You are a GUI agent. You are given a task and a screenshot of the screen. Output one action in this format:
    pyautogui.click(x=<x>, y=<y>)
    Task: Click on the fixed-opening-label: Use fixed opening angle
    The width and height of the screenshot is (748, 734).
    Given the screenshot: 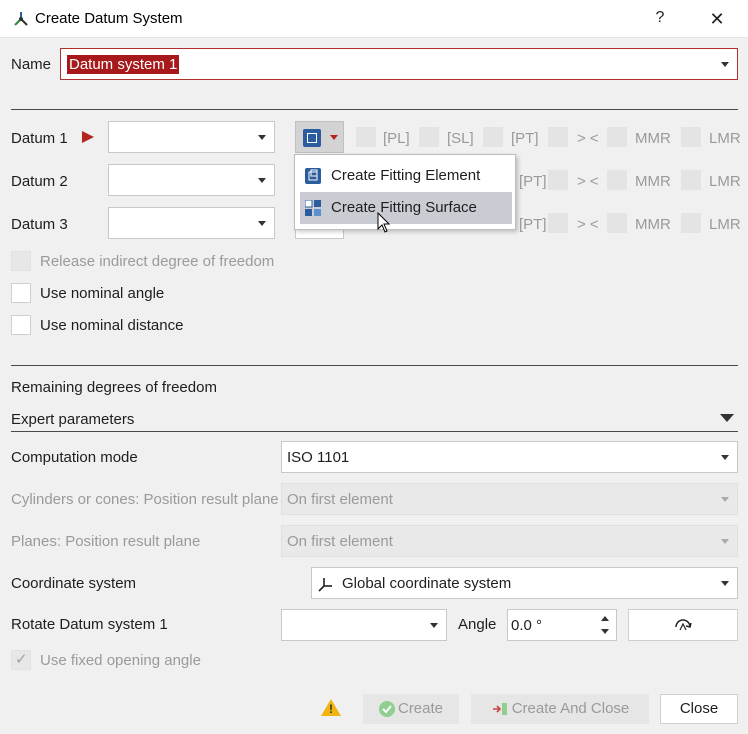 What is the action you would take?
    pyautogui.click(x=120, y=660)
    